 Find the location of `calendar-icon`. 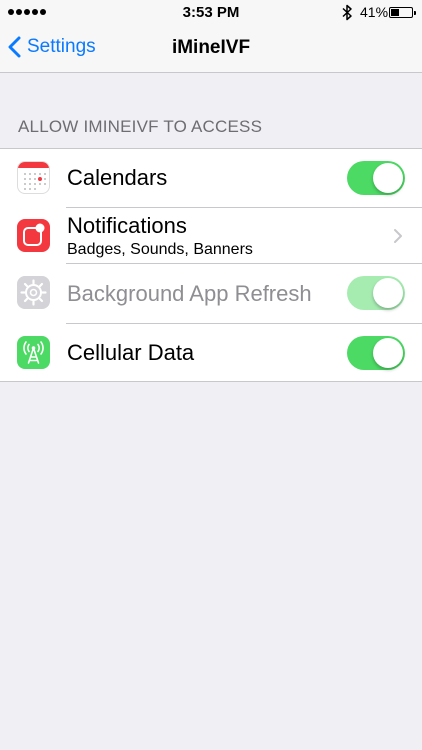

calendar-icon is located at coordinates (33, 177).